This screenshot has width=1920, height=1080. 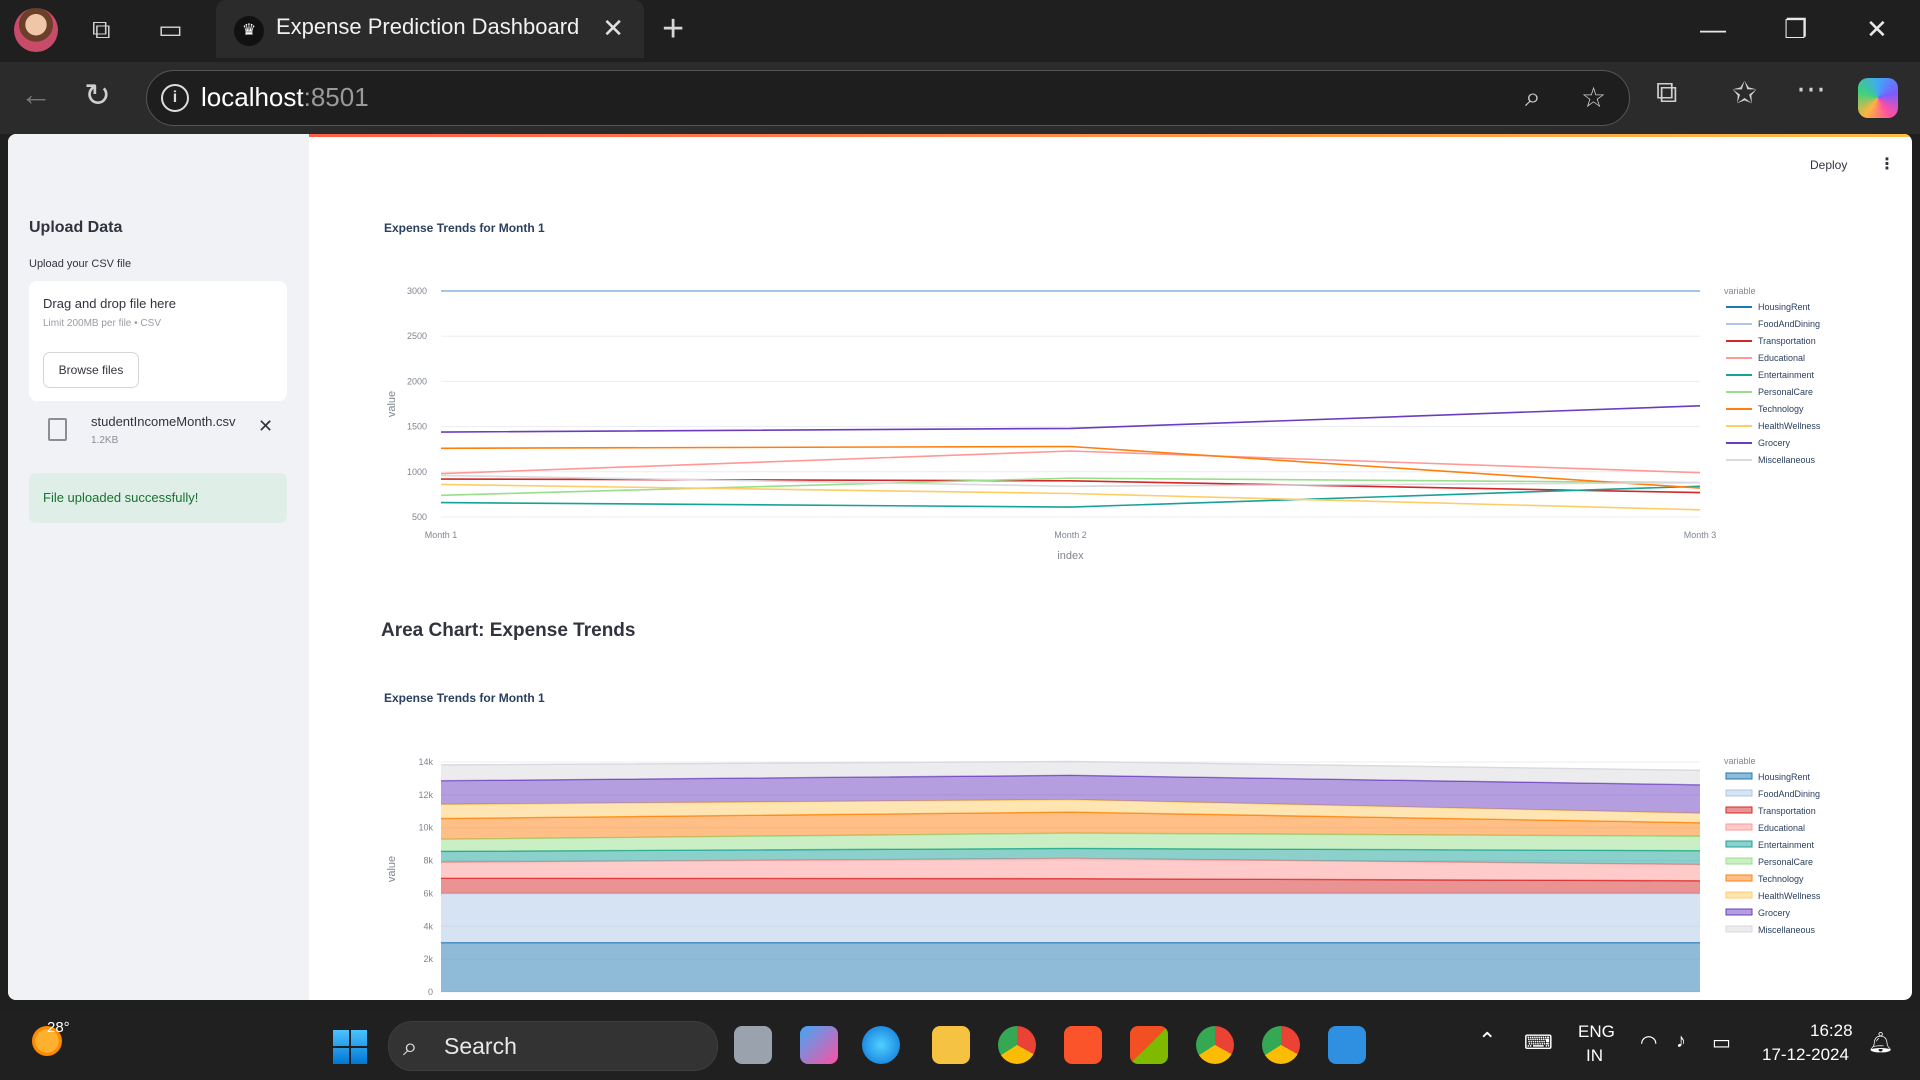 What do you see at coordinates (428, 26) in the screenshot?
I see `tab-title: Expense Prediction Dashboard` at bounding box center [428, 26].